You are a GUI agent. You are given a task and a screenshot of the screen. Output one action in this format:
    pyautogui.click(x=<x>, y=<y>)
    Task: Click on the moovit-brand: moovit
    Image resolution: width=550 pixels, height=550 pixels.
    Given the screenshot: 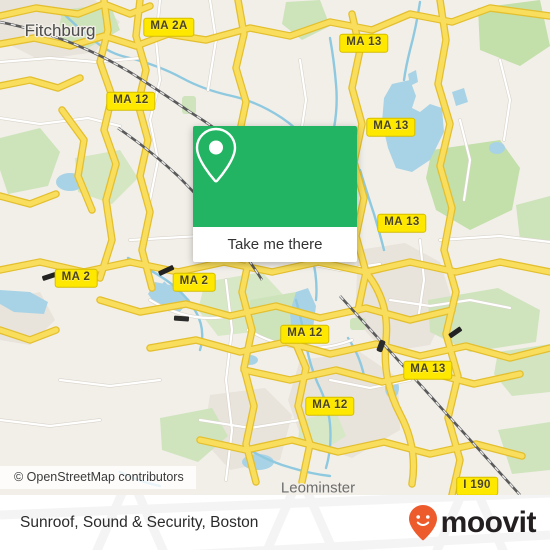 What is the action you would take?
    pyautogui.click(x=472, y=523)
    